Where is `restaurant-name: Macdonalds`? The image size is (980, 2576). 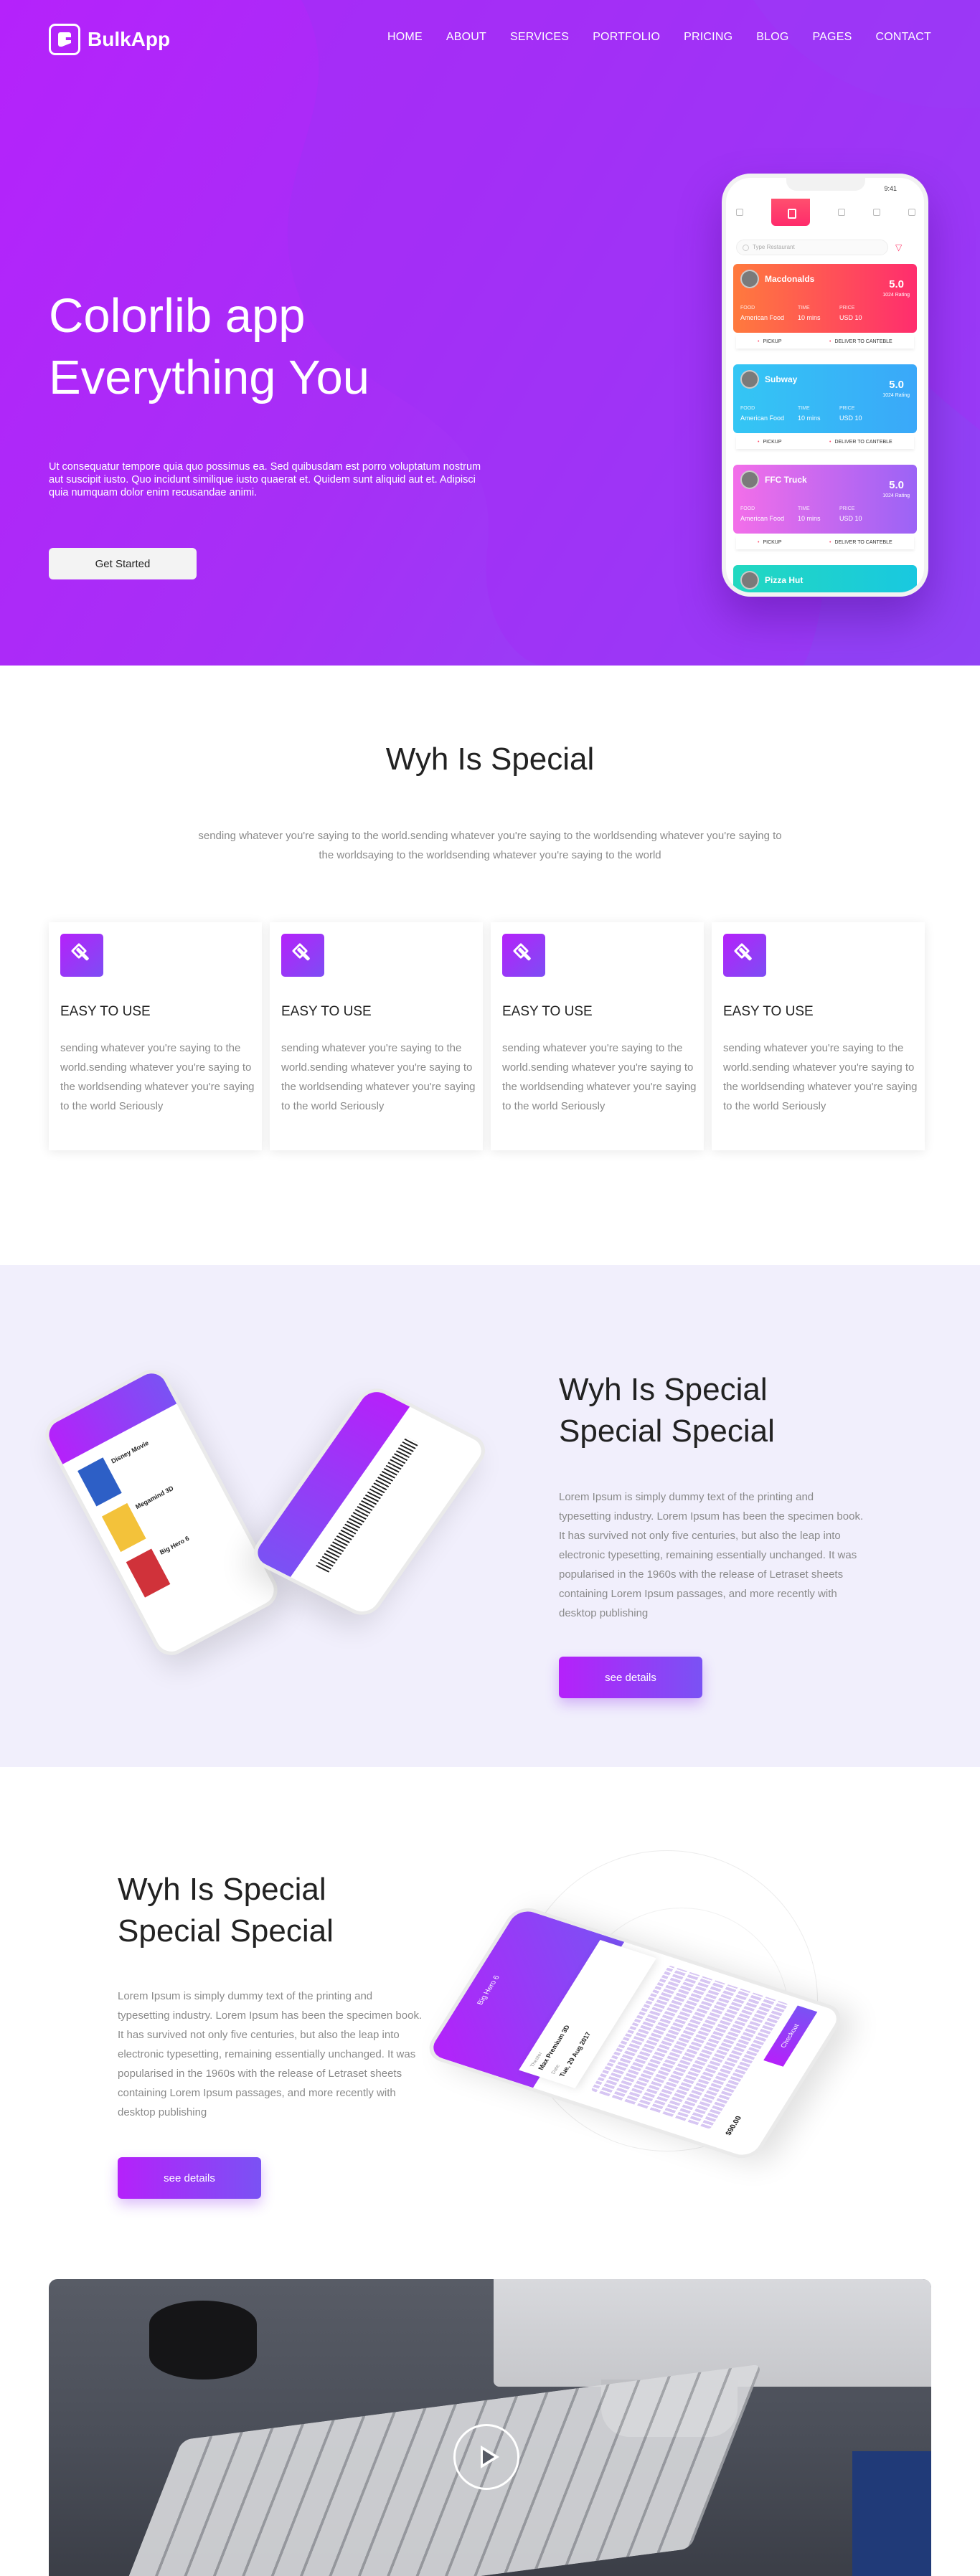 restaurant-name: Macdonalds is located at coordinates (790, 279).